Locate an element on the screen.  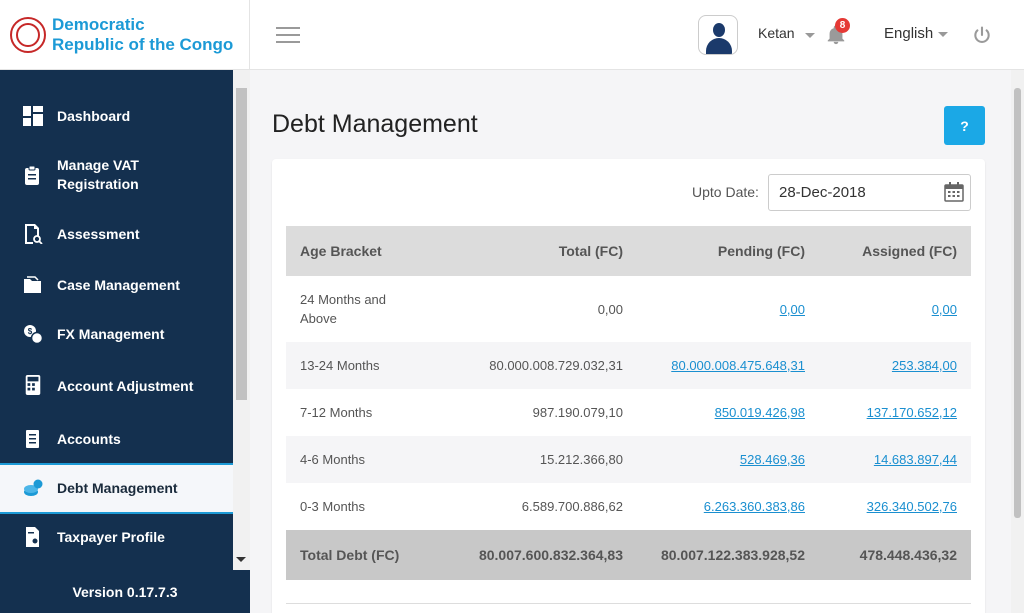
page-scroll-thumb is located at coordinates (1017, 303).